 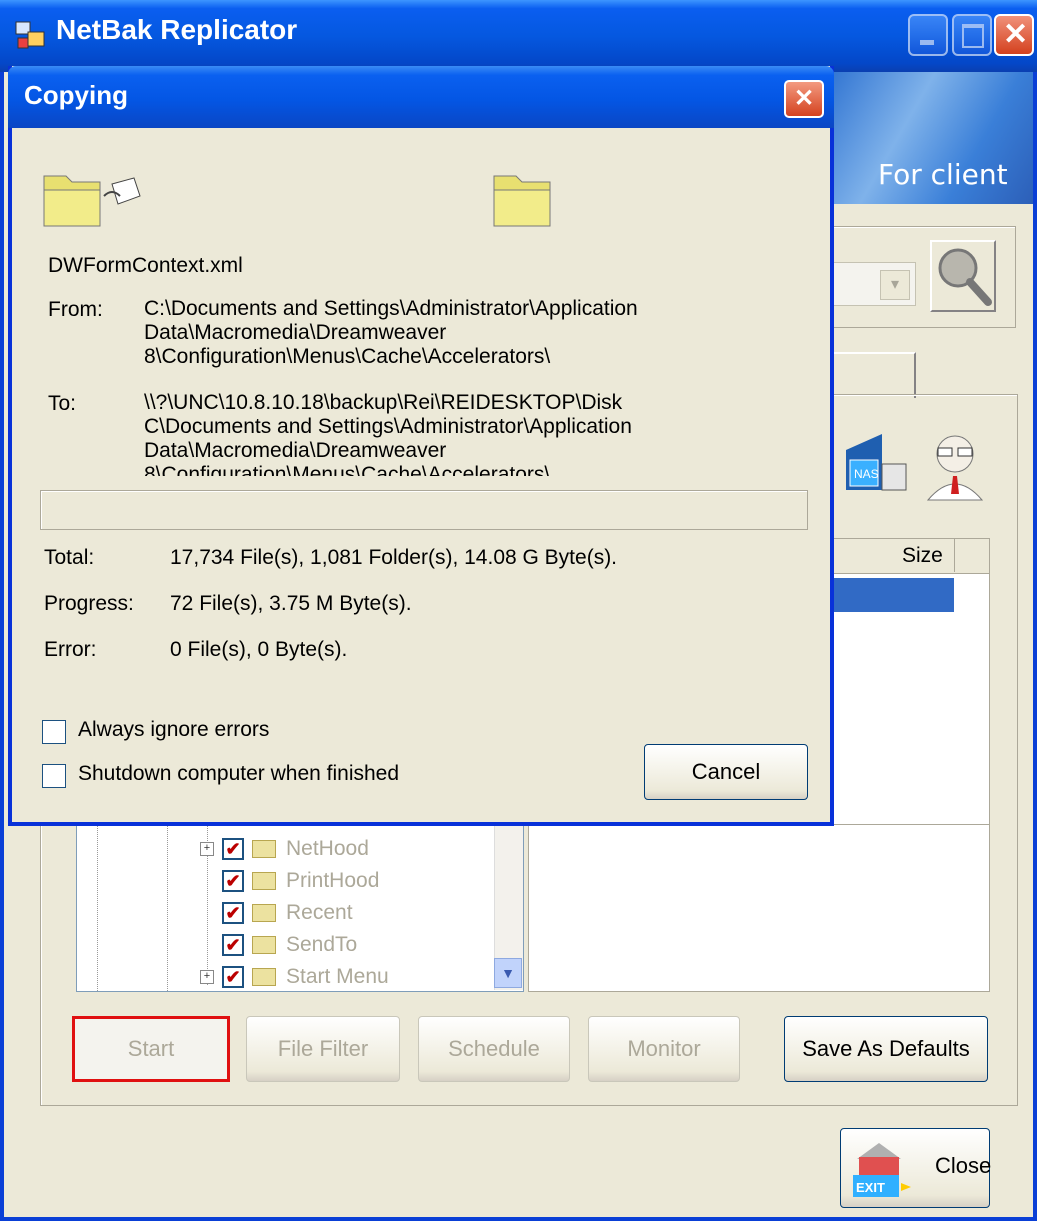 What do you see at coordinates (30, 35) in the screenshot?
I see `app-icon` at bounding box center [30, 35].